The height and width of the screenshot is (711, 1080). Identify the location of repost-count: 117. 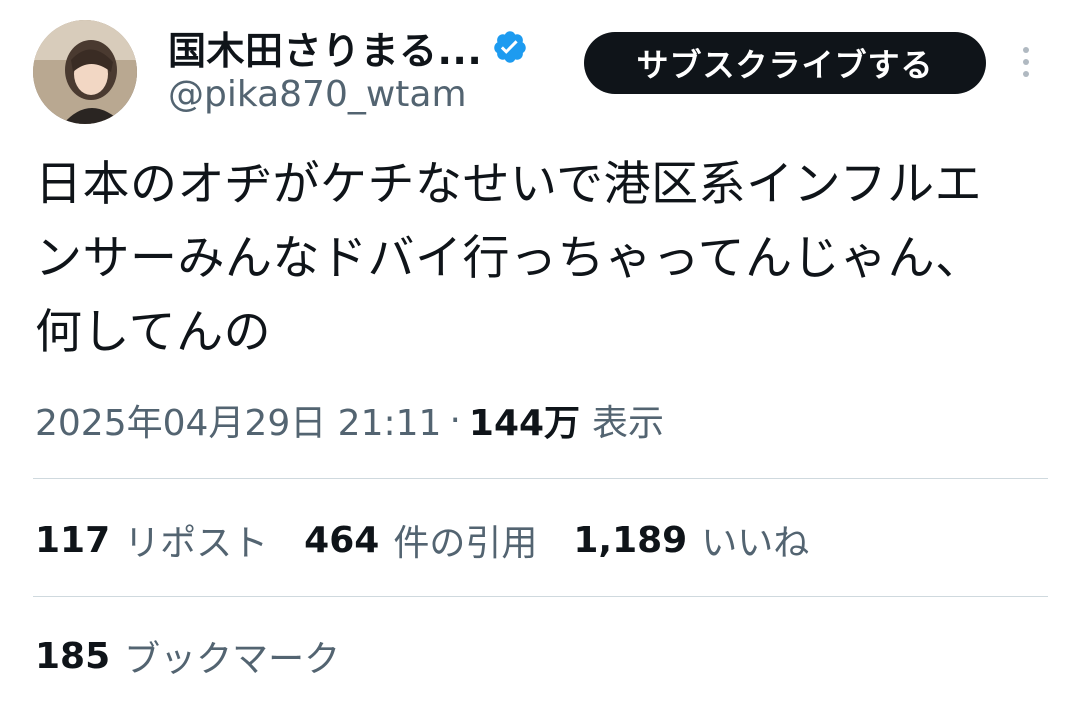
(73, 540).